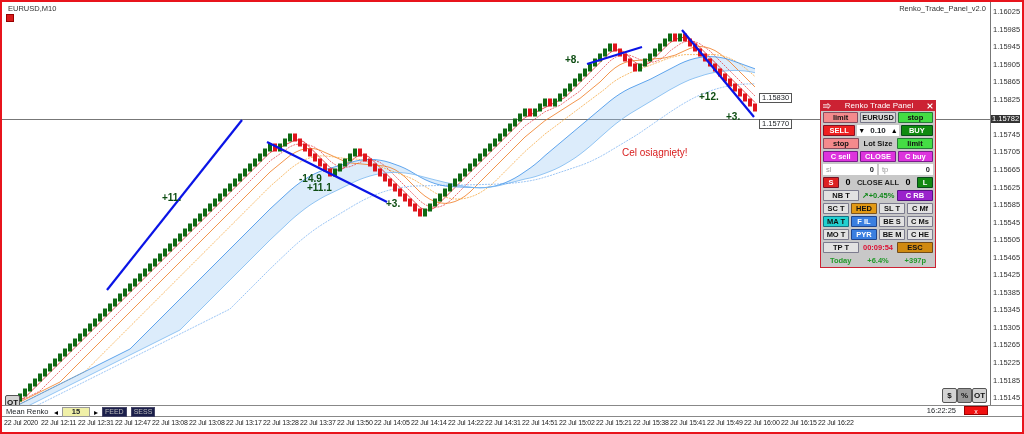 This screenshot has height=434, width=1024. I want to click on mode-button: %, so click(964, 395).